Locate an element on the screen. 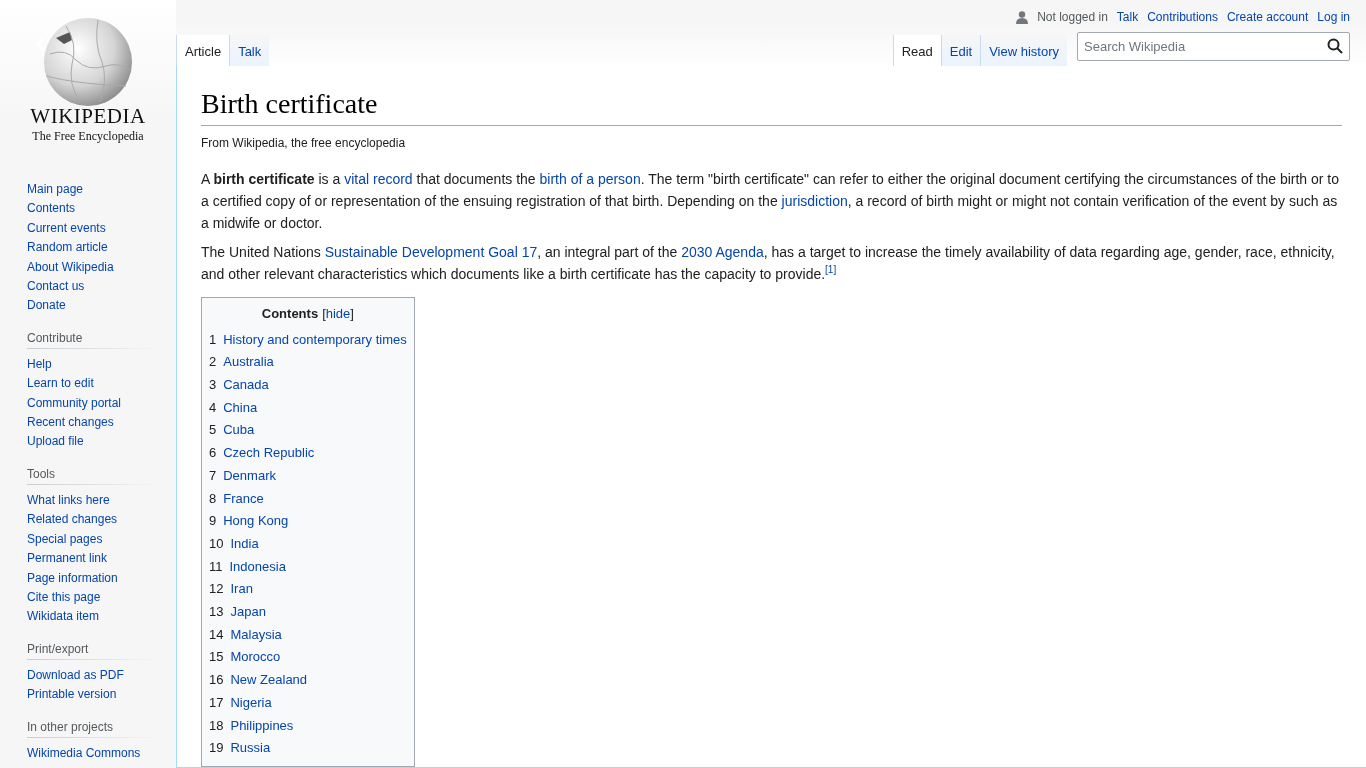 This screenshot has width=1366, height=768. sidebar-link: Main page is located at coordinates (93, 190).